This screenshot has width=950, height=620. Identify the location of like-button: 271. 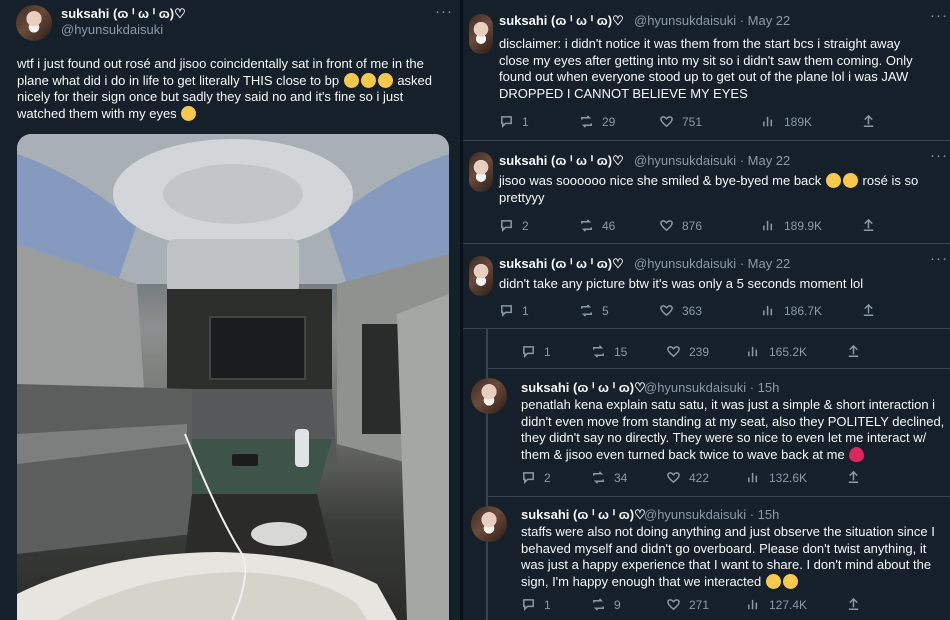
(687, 604).